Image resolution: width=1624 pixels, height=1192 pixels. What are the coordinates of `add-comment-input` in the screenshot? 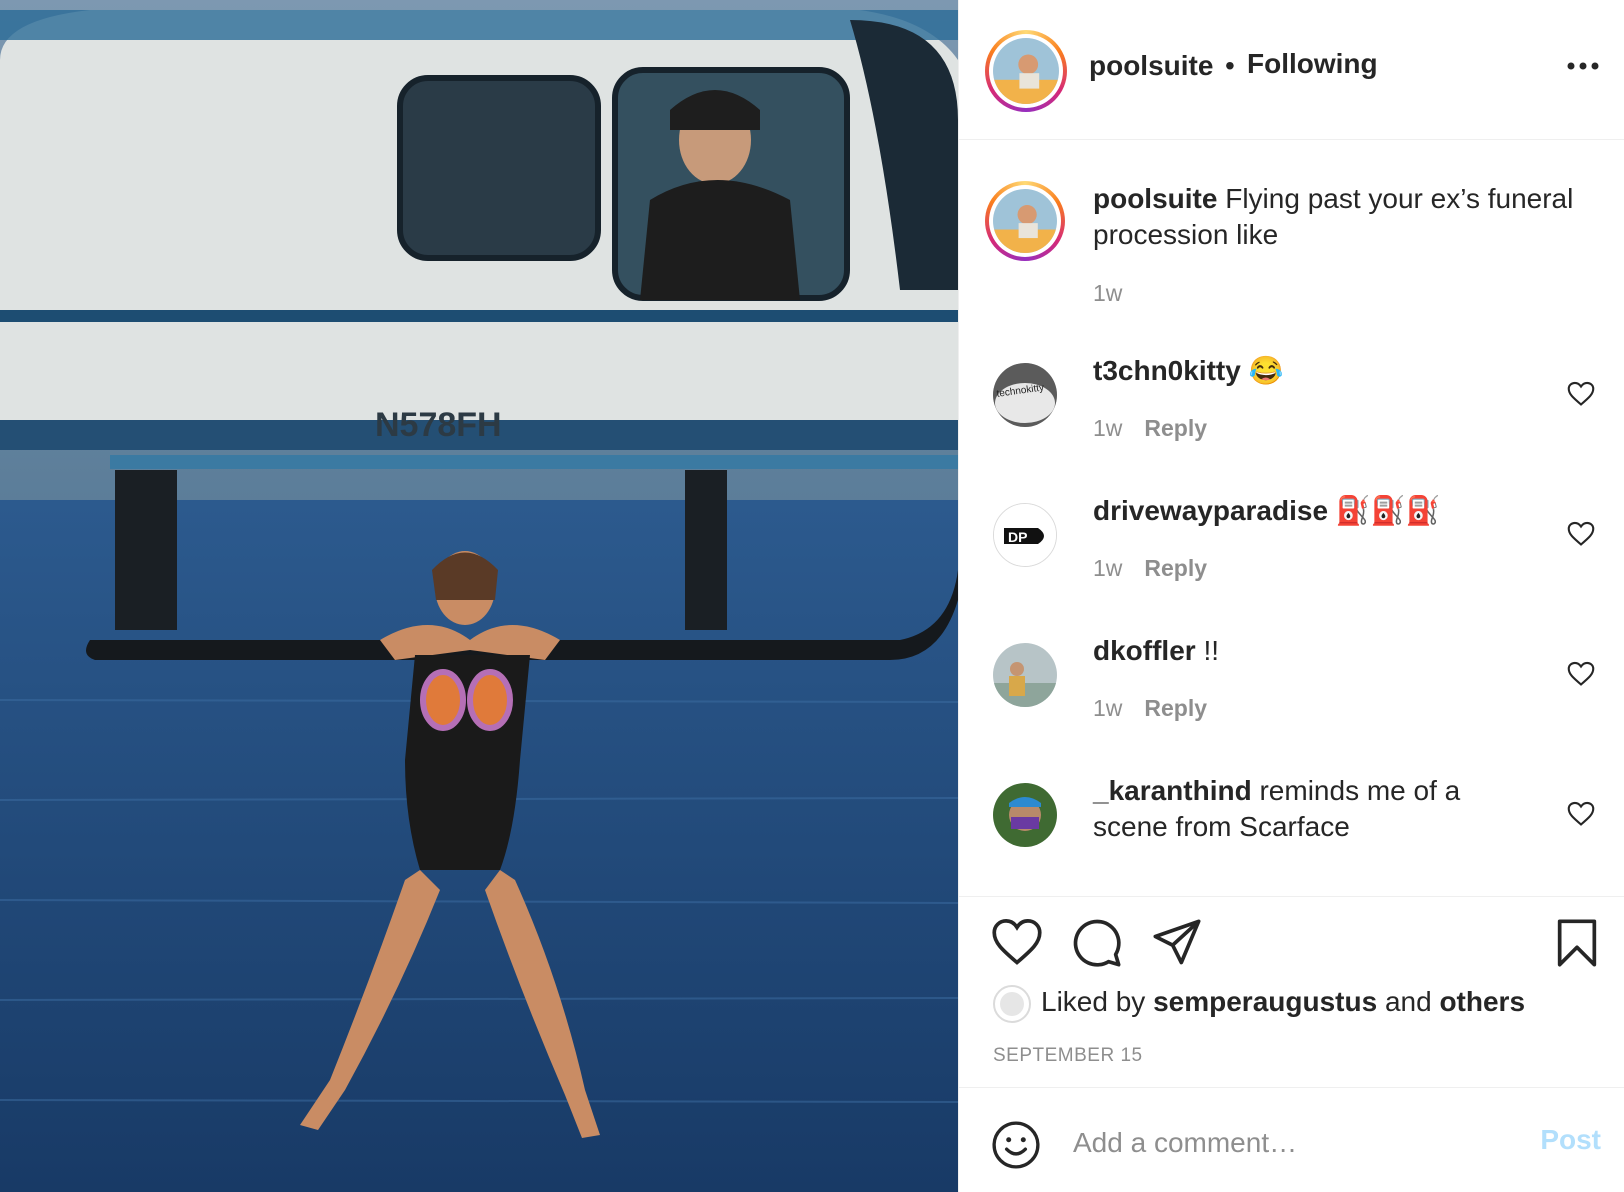 It's located at (1288, 1143).